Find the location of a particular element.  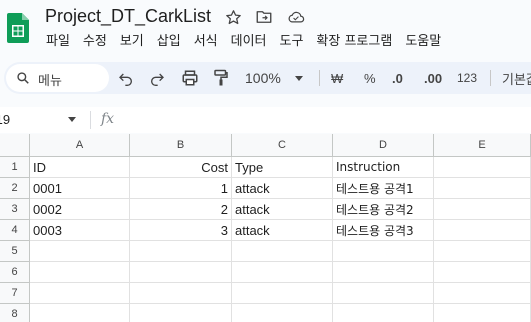

font-select: 기본값 is located at coordinates (516, 78).